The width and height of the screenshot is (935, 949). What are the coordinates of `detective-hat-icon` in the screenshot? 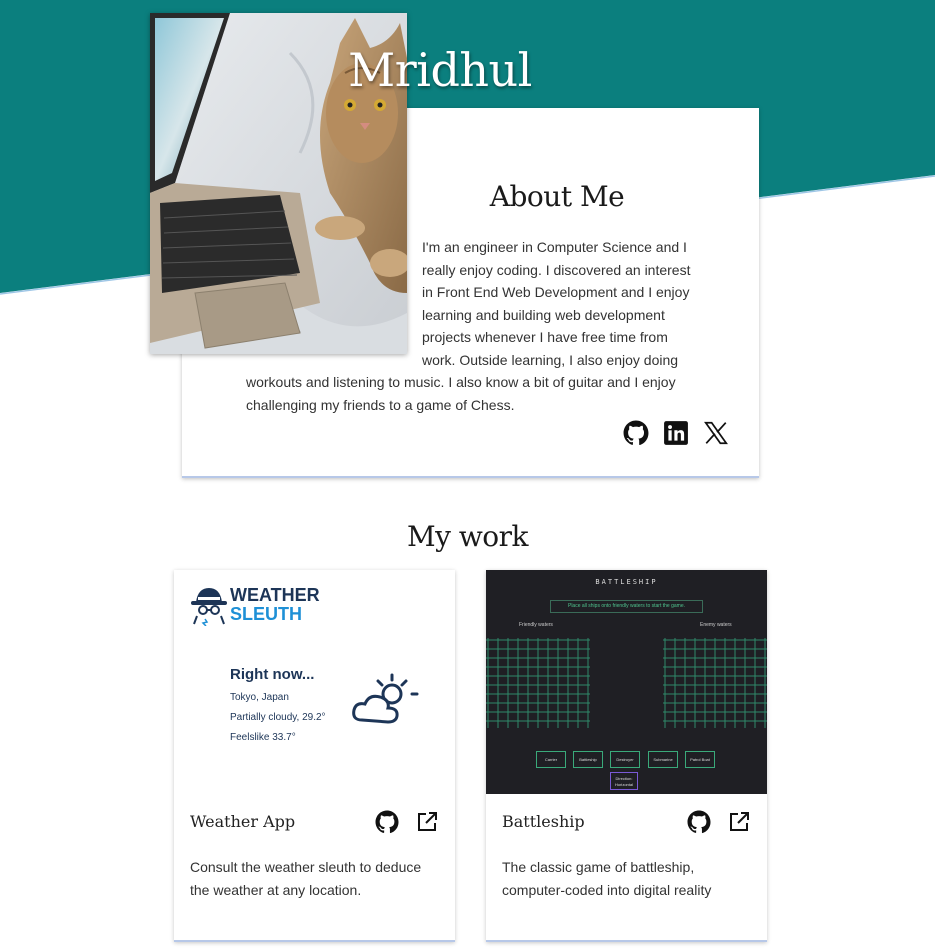 It's located at (209, 607).